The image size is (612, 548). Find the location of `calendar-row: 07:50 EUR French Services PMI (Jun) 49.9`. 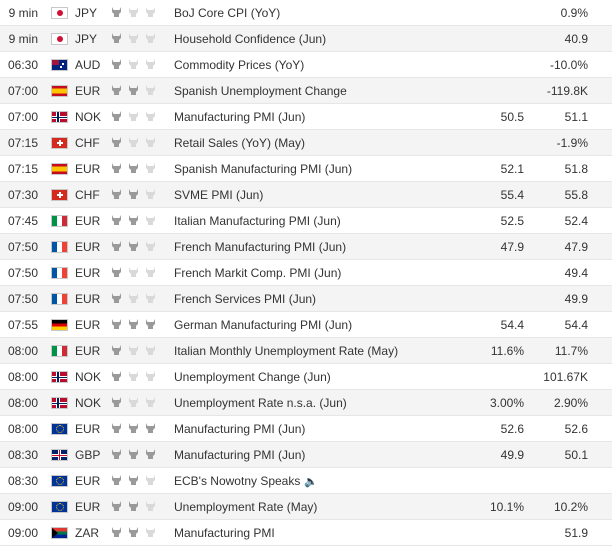

calendar-row: 07:50 EUR French Services PMI (Jun) 49.9 is located at coordinates (306, 299).